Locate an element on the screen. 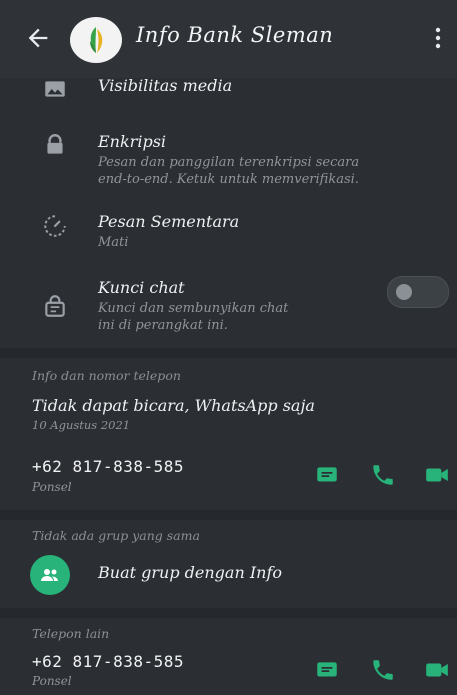 The height and width of the screenshot is (695, 457). chat-lock-toggle is located at coordinates (418, 292).